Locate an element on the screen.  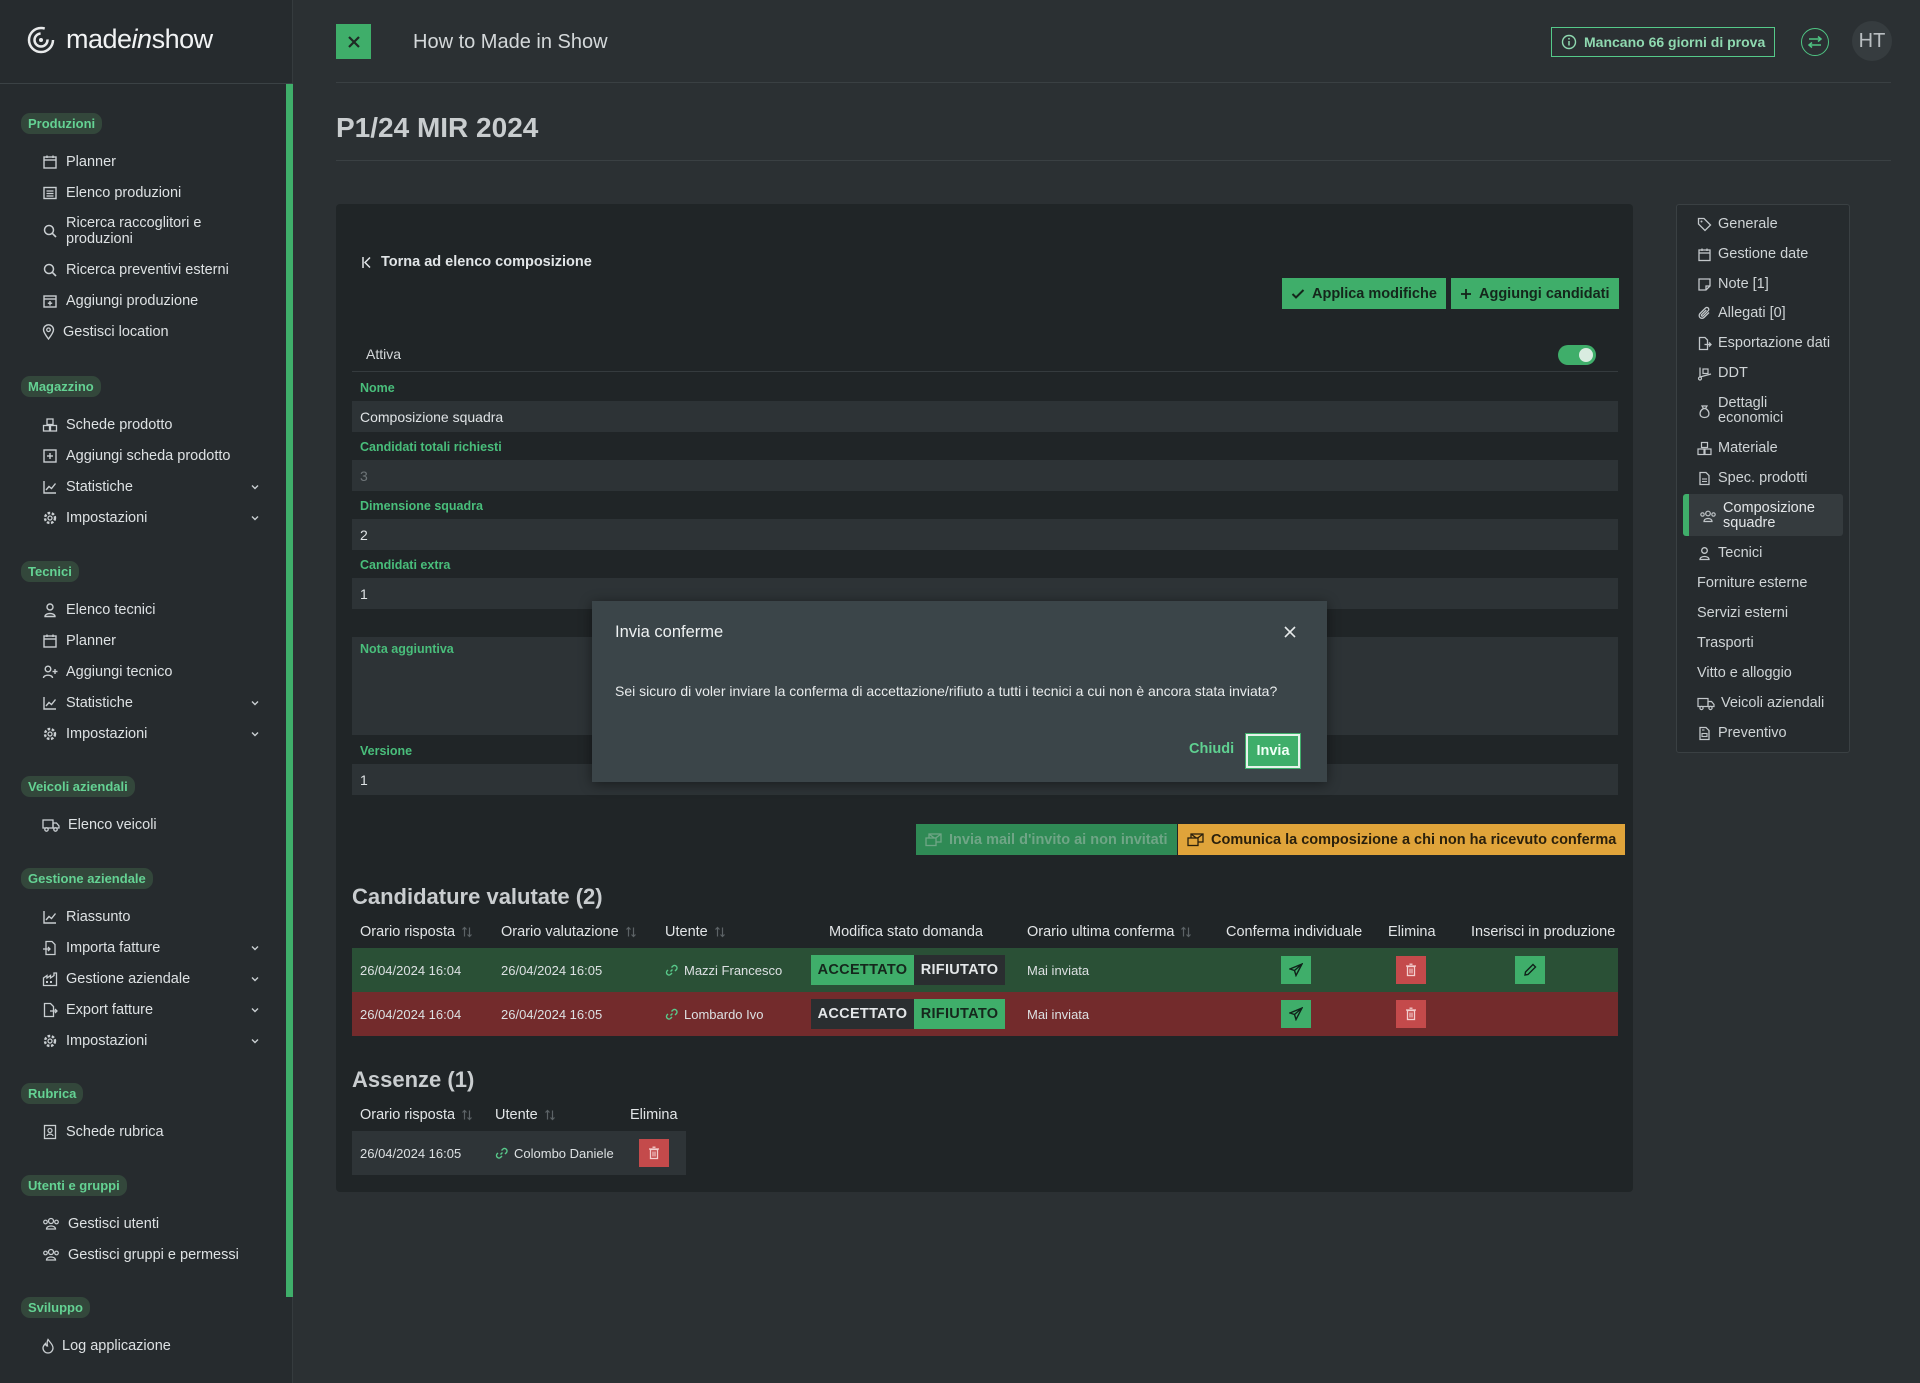
rnav-item-ddt: DDT is located at coordinates (1722, 373).